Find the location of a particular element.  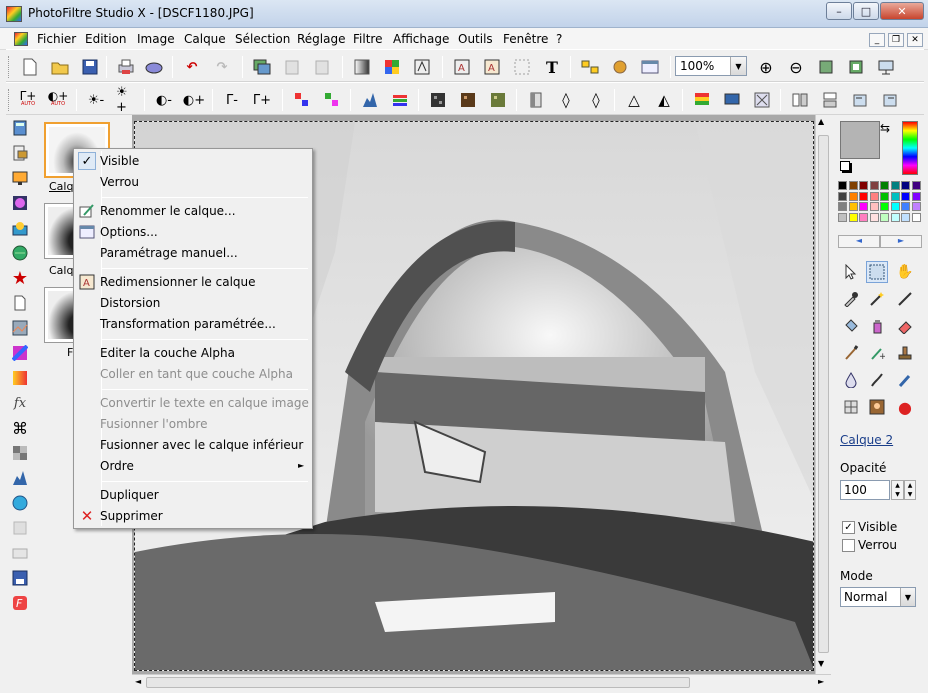

floppy-icon is located at coordinates (20, 578).